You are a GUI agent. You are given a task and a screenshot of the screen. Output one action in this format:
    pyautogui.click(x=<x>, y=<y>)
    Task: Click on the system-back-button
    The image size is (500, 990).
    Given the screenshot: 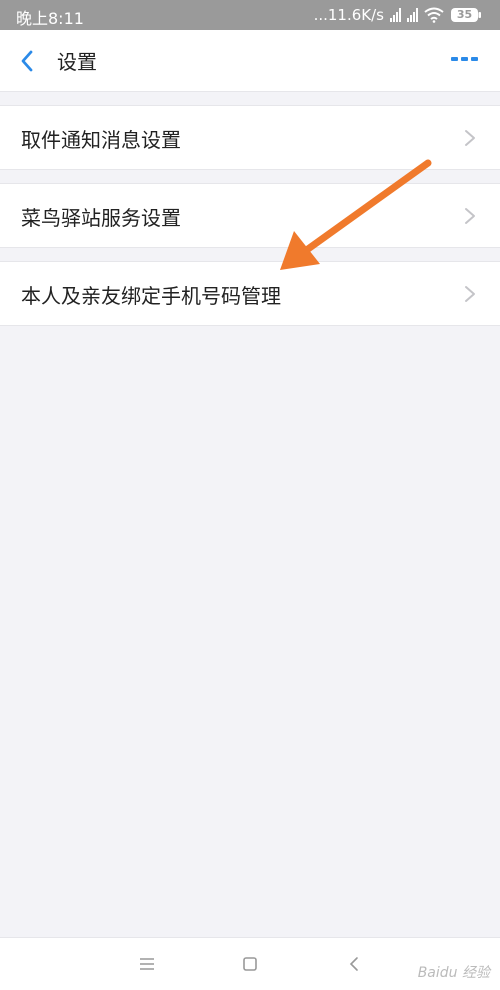 What is the action you would take?
    pyautogui.click(x=354, y=964)
    